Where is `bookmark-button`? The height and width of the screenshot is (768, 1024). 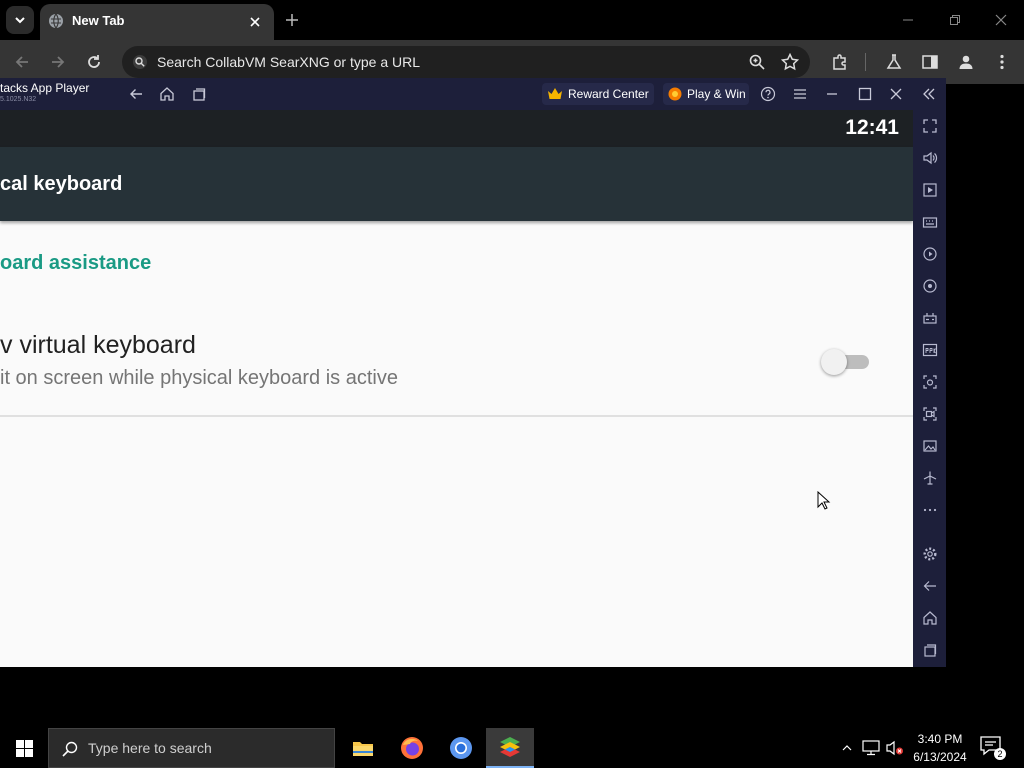
bookmark-button is located at coordinates (790, 62).